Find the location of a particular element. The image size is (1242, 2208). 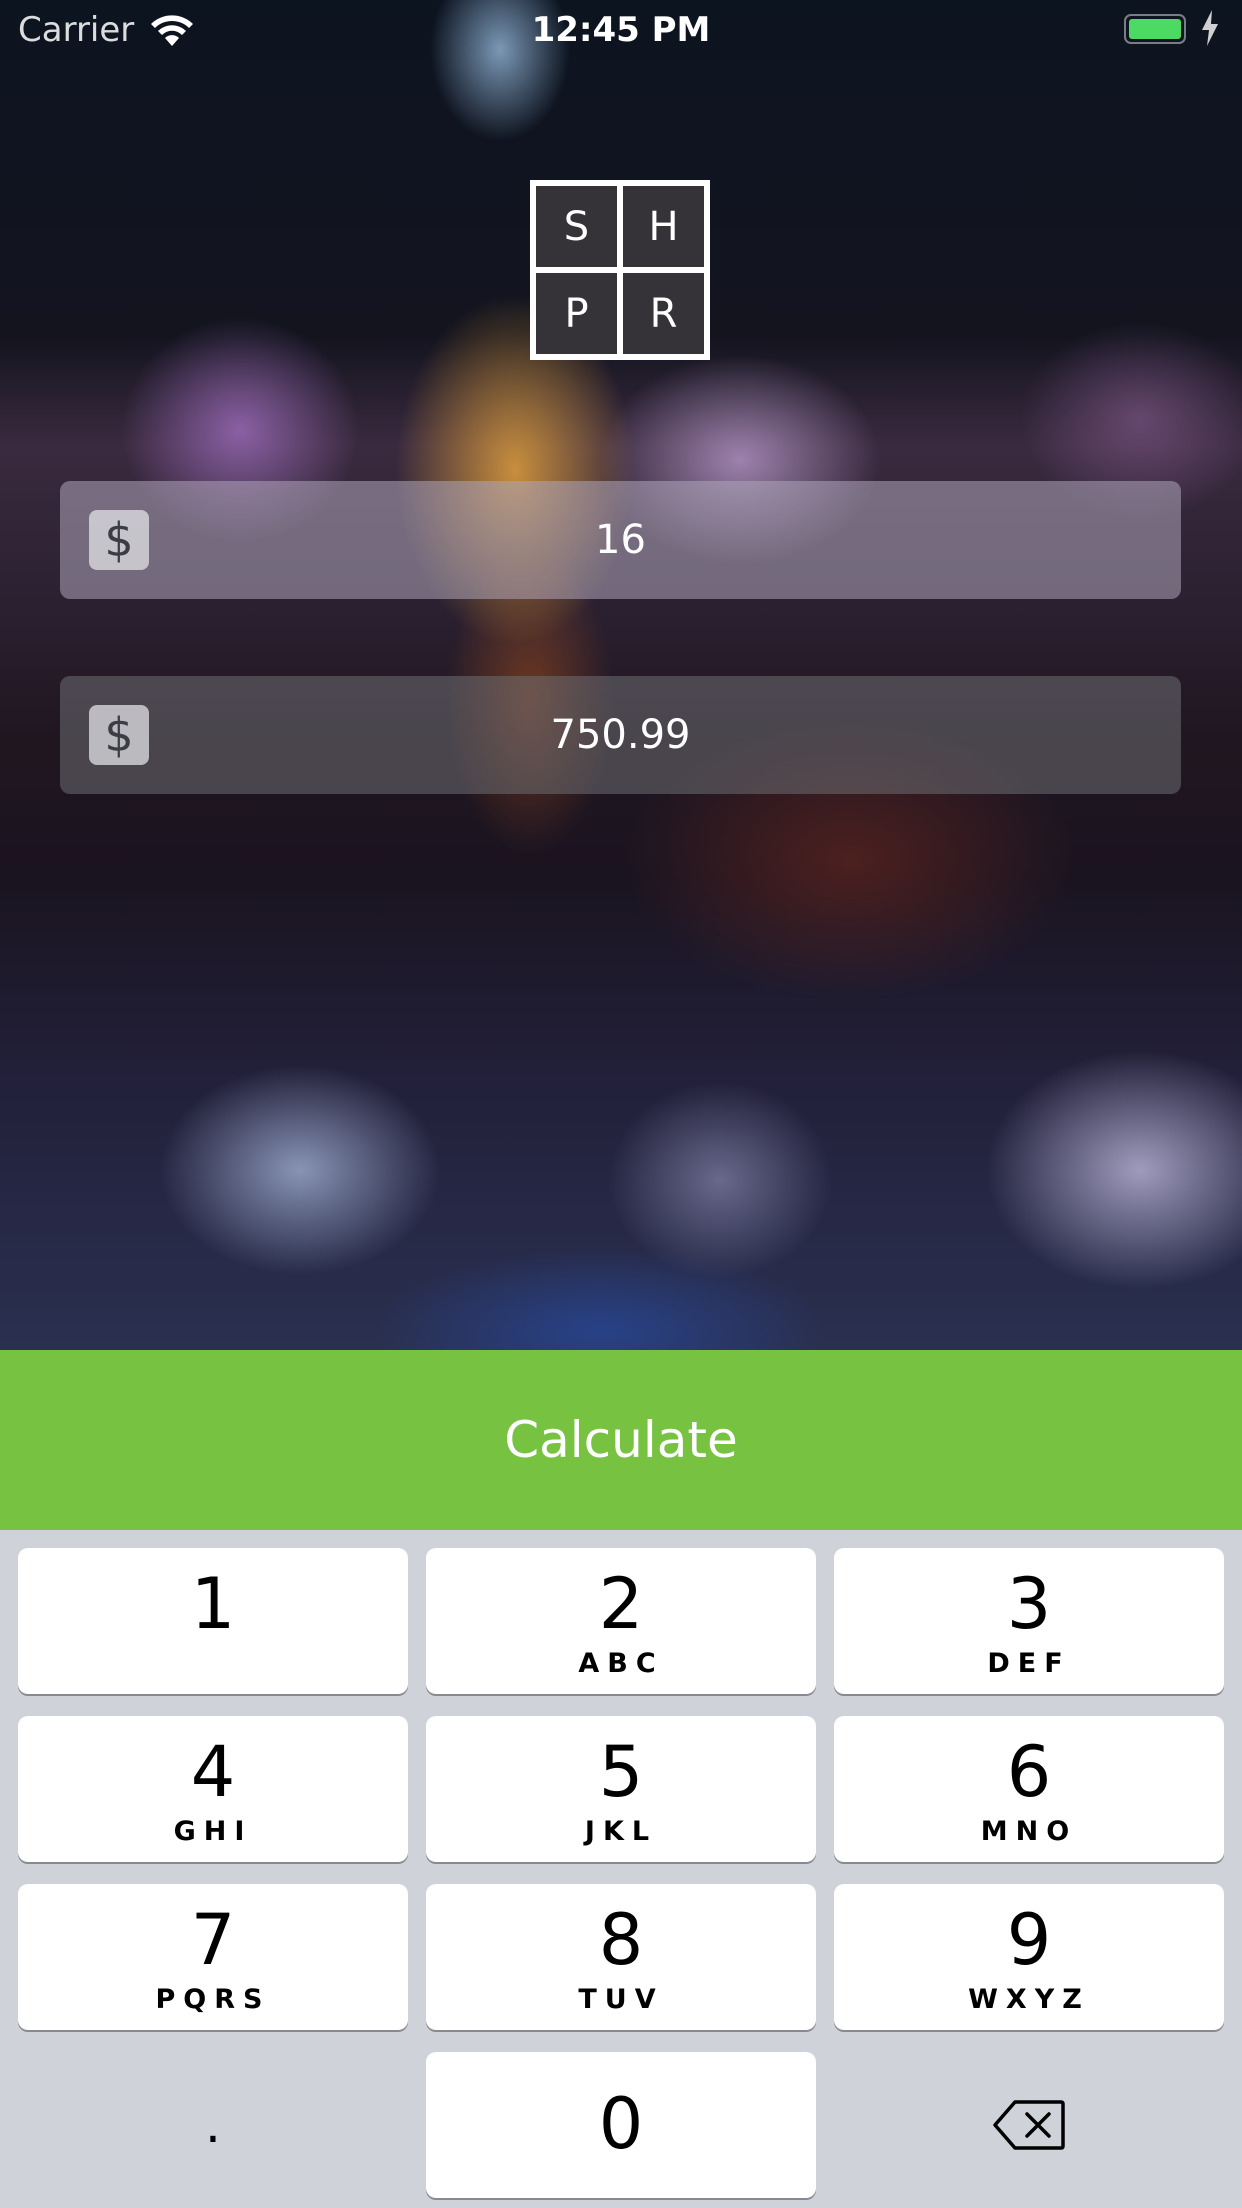

key-4: 4 GHI is located at coordinates (213, 1789).